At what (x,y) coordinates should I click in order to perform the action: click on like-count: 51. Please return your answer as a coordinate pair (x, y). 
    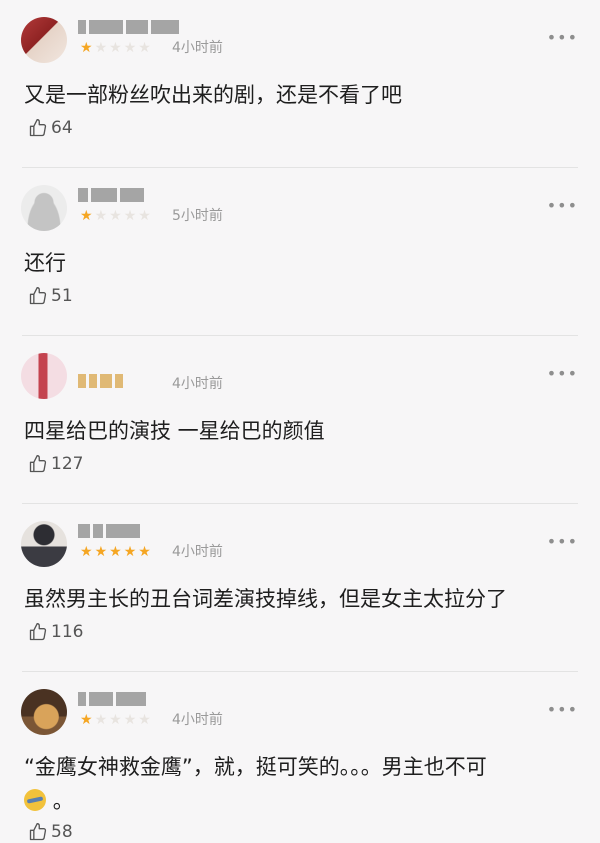
    Looking at the image, I should click on (62, 296).